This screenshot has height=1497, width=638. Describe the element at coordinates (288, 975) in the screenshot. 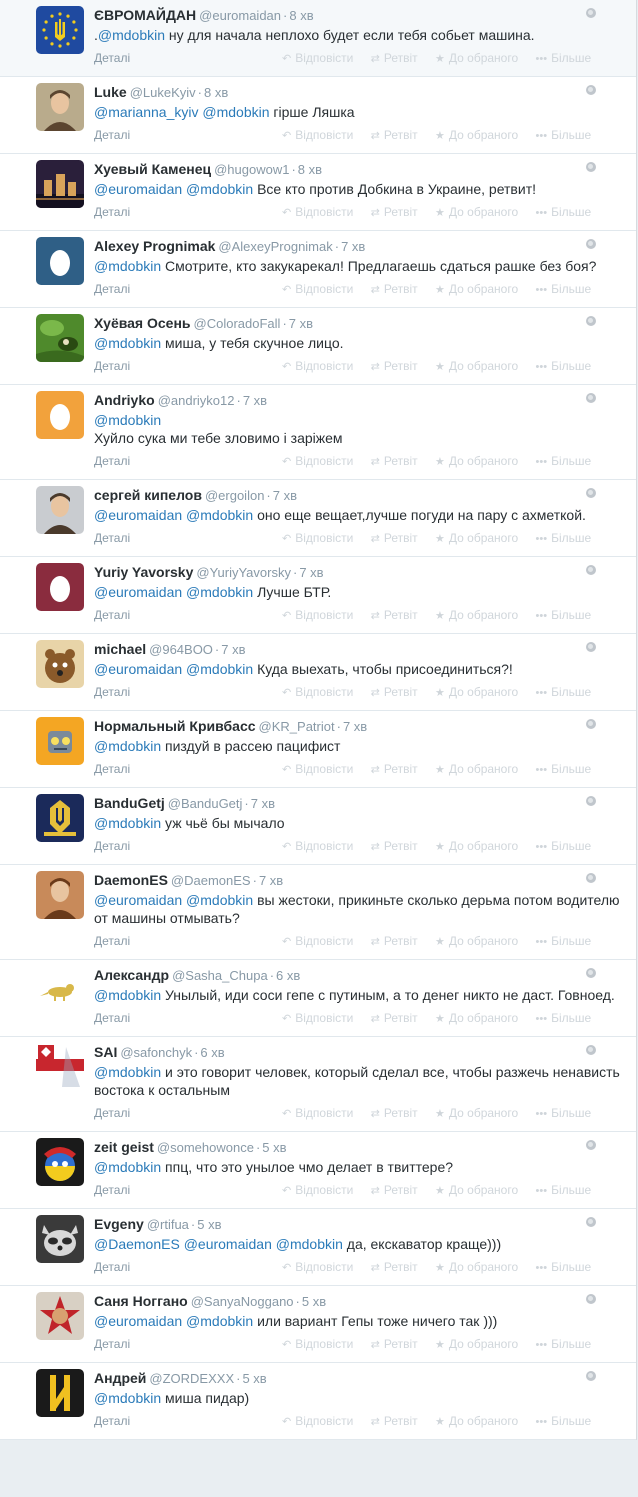

I see `tweet-timestamp: 6 хв` at that location.